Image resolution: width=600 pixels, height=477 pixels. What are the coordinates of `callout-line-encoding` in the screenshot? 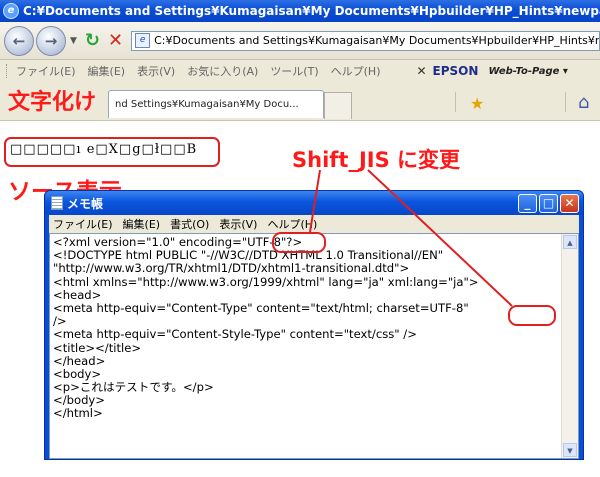 It's located at (315, 201).